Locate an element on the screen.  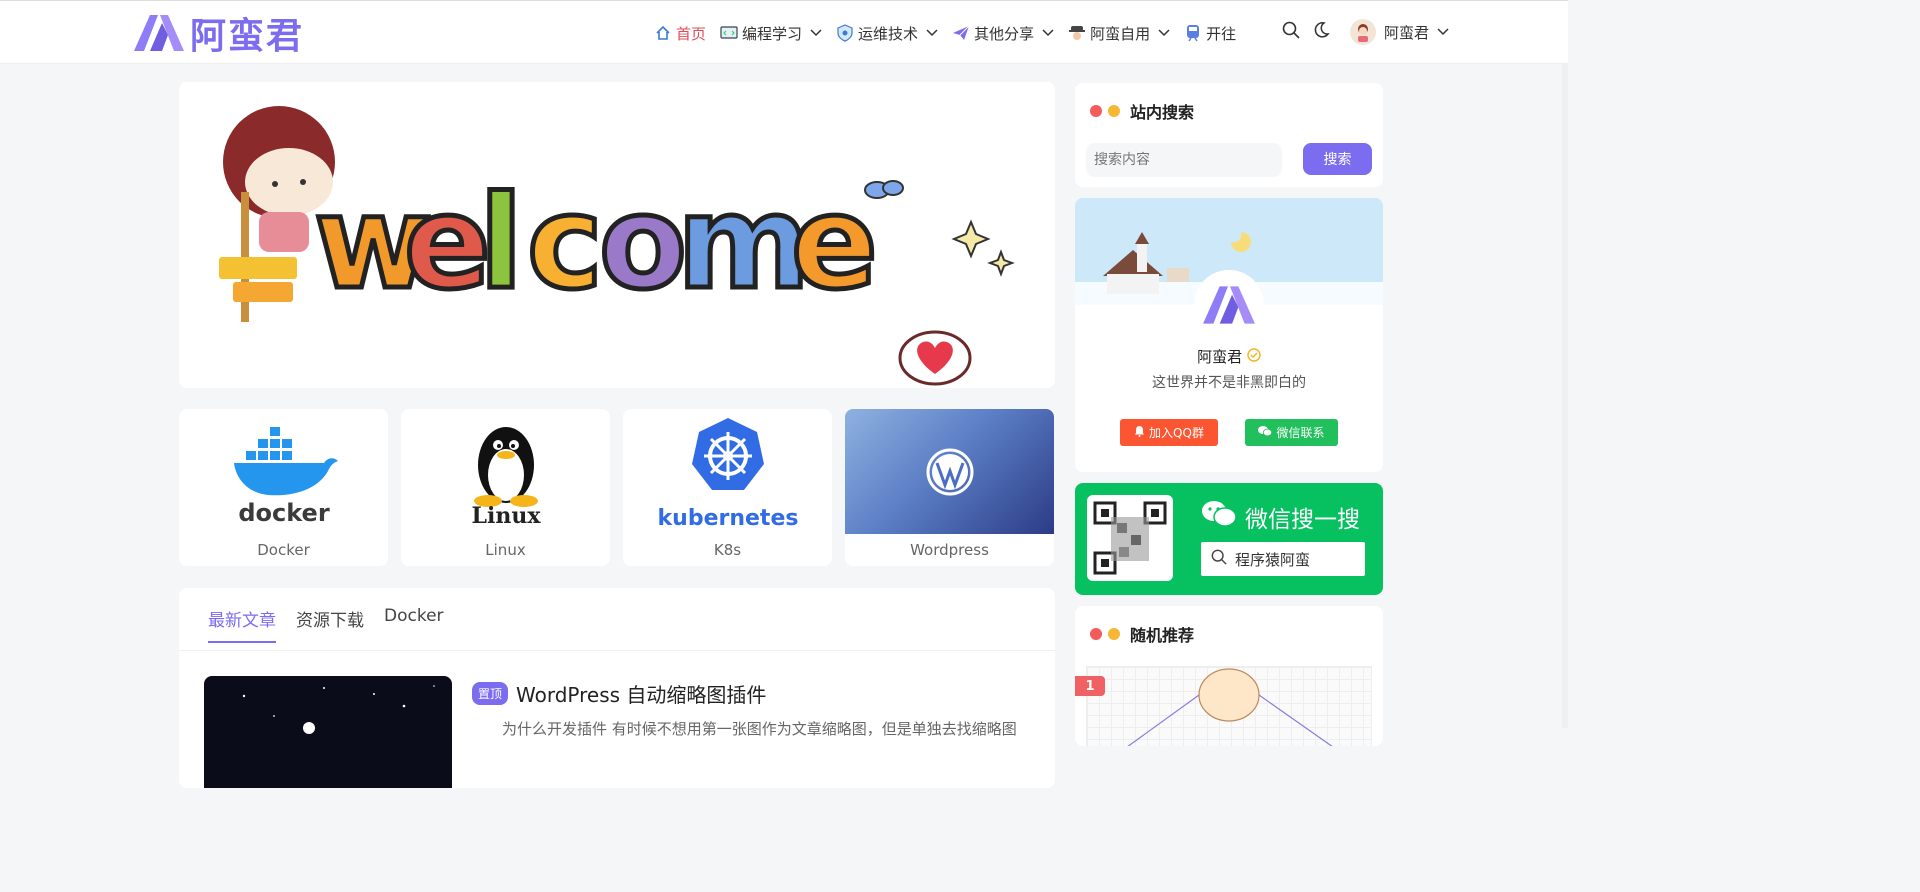
wechat-icon is located at coordinates (1265, 432).